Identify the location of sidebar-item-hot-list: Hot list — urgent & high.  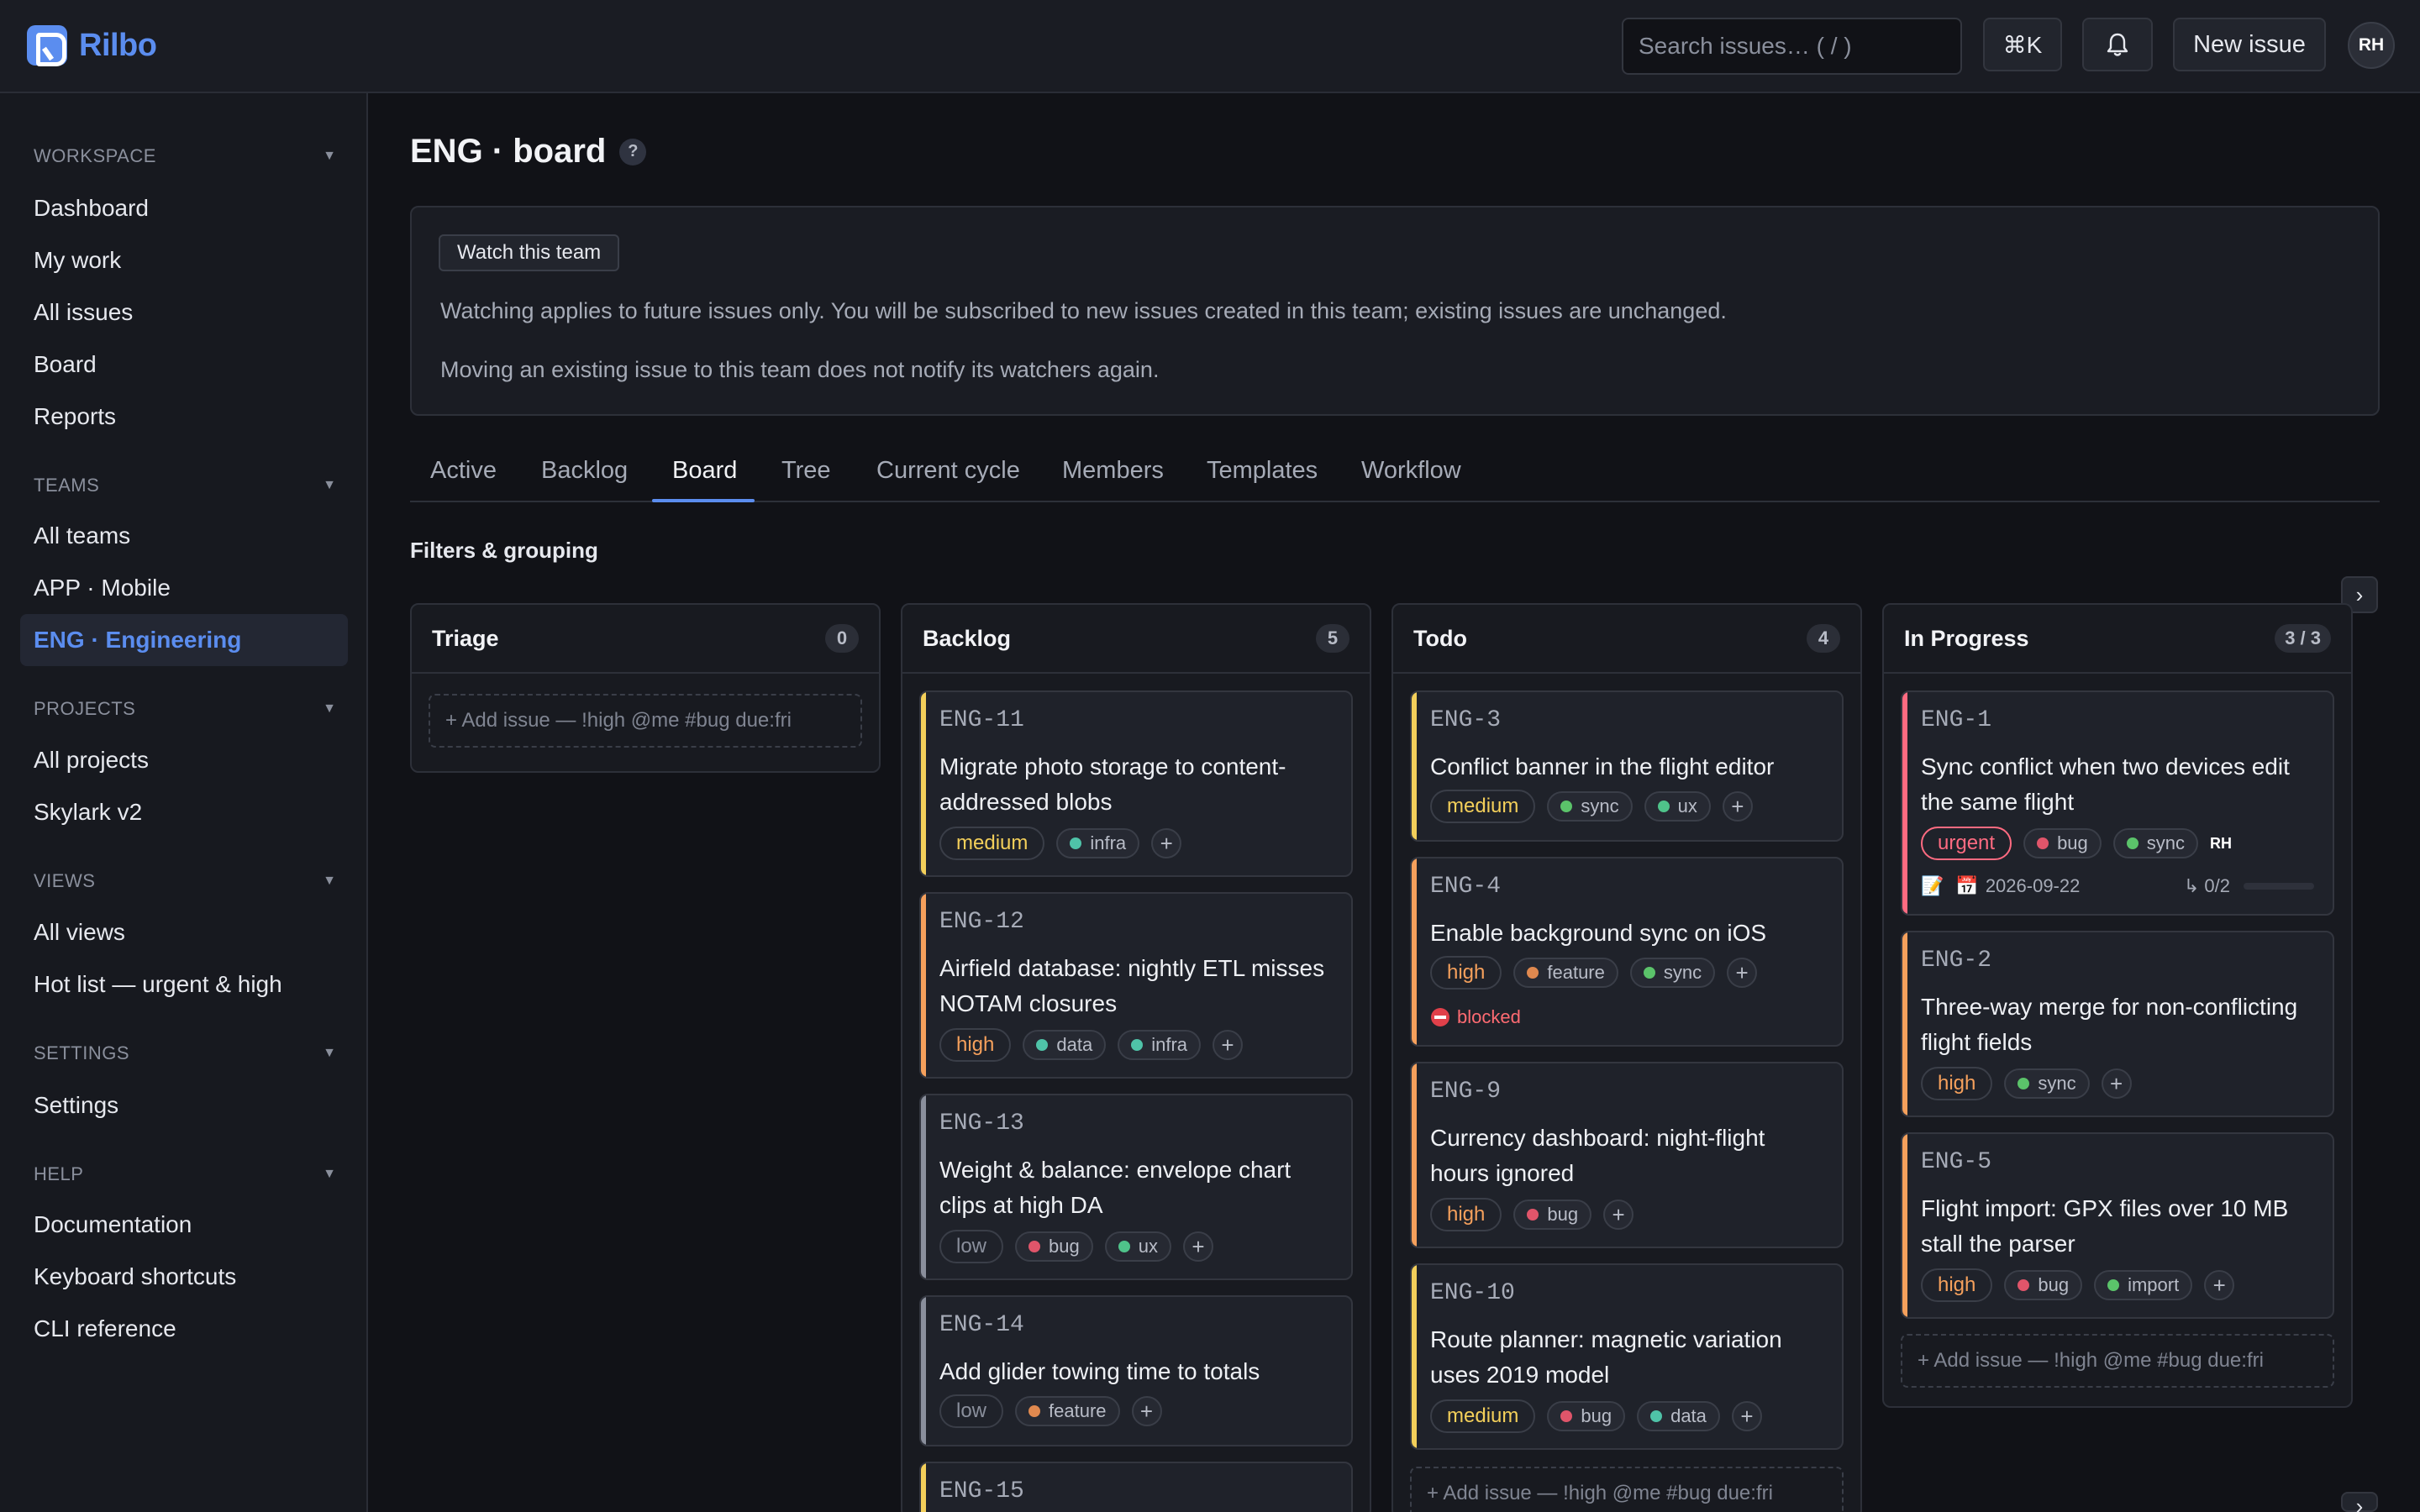
(158, 984).